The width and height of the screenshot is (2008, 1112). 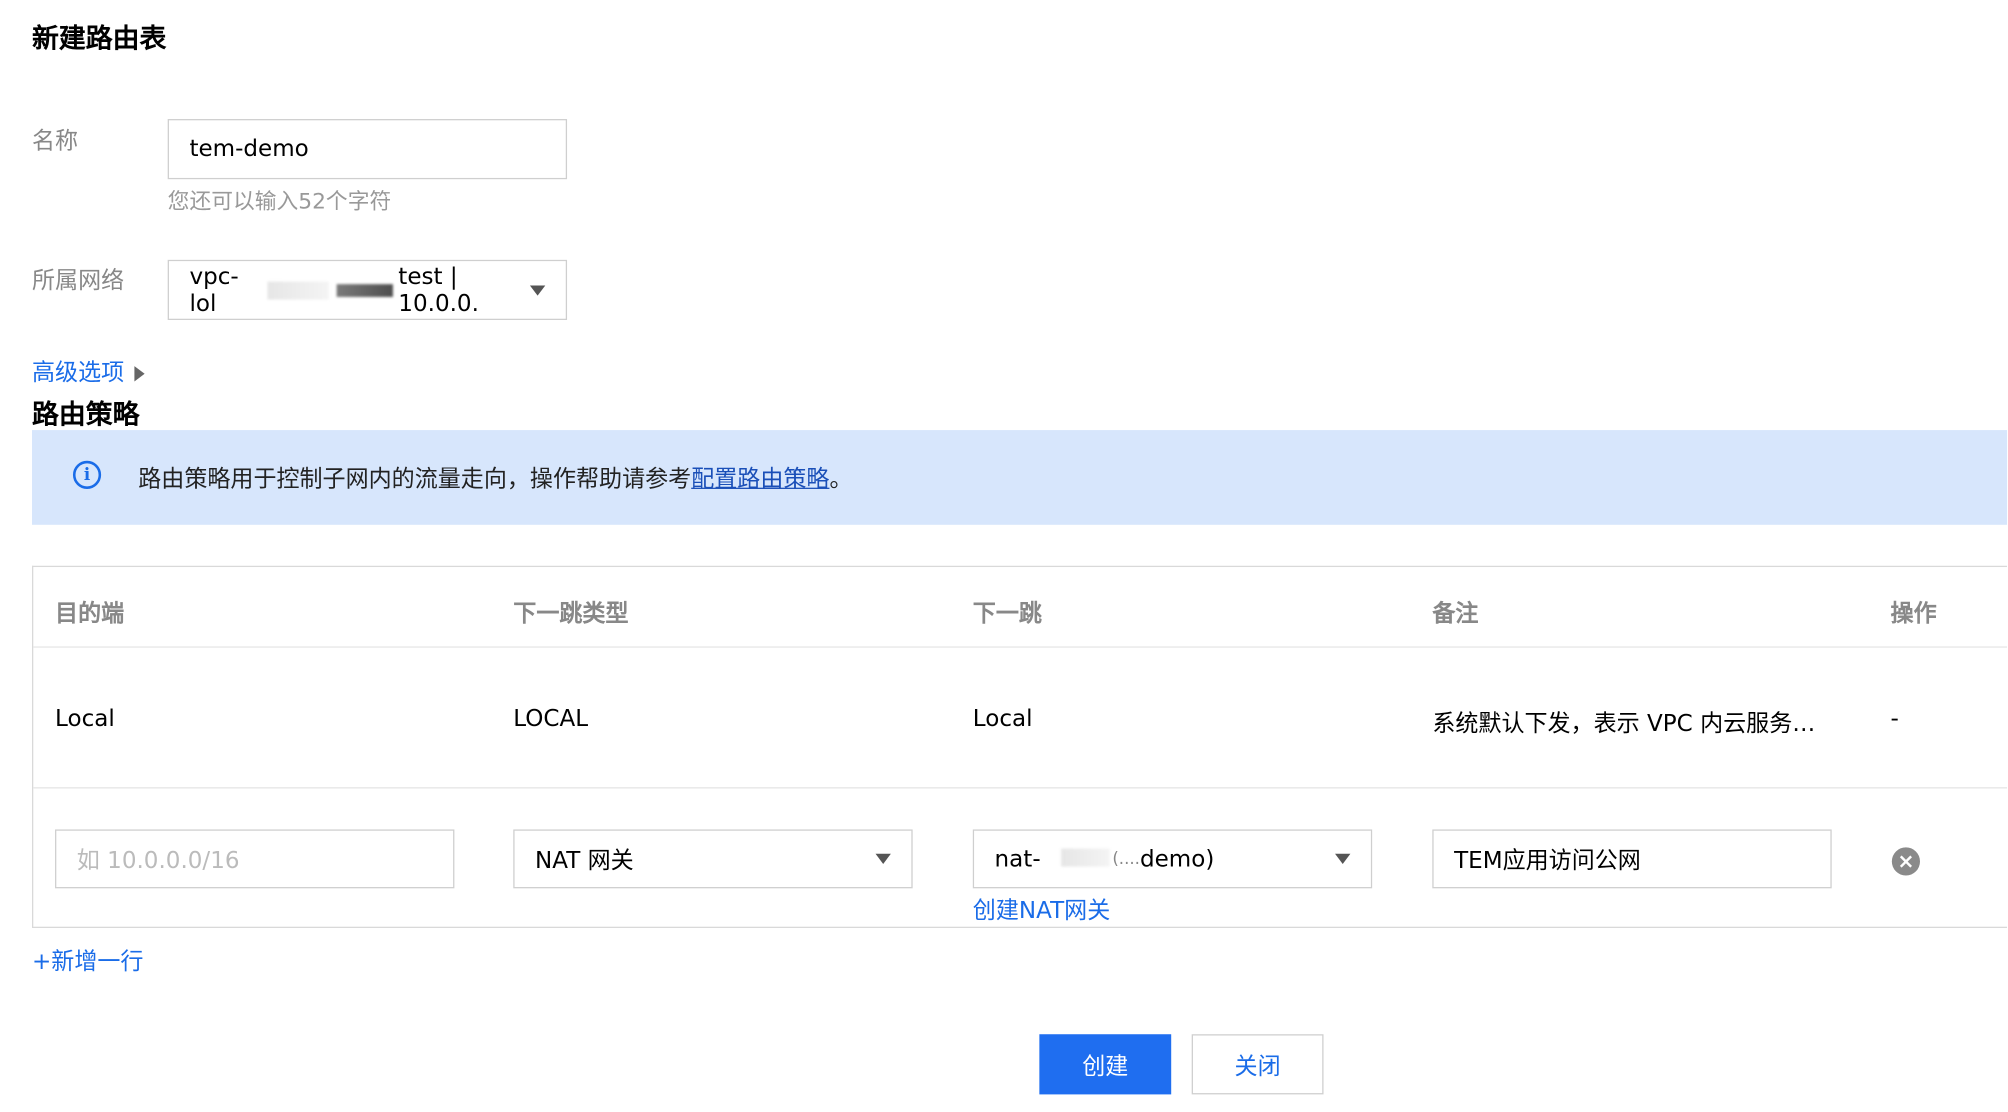 What do you see at coordinates (760, 479) in the screenshot?
I see `config-route-policy-link: 配置路由策略` at bounding box center [760, 479].